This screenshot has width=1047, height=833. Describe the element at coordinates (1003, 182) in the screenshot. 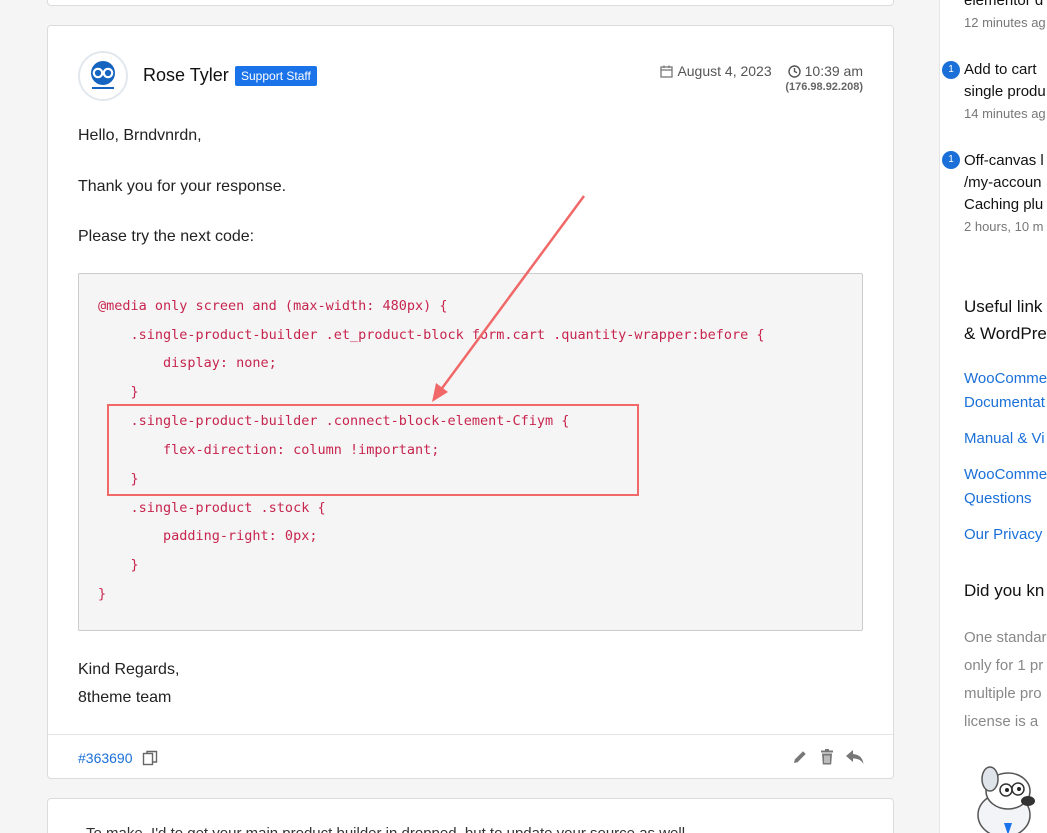

I see `recent-topic-title: /my-accoun` at that location.